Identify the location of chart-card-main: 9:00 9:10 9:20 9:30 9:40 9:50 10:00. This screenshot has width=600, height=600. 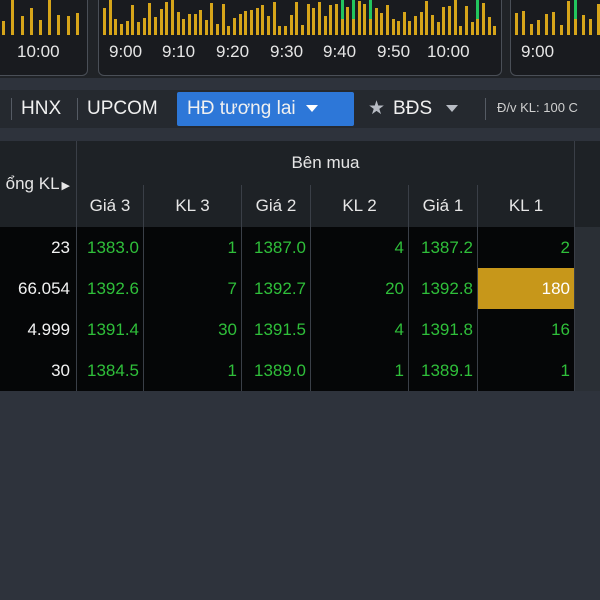
(300, 38).